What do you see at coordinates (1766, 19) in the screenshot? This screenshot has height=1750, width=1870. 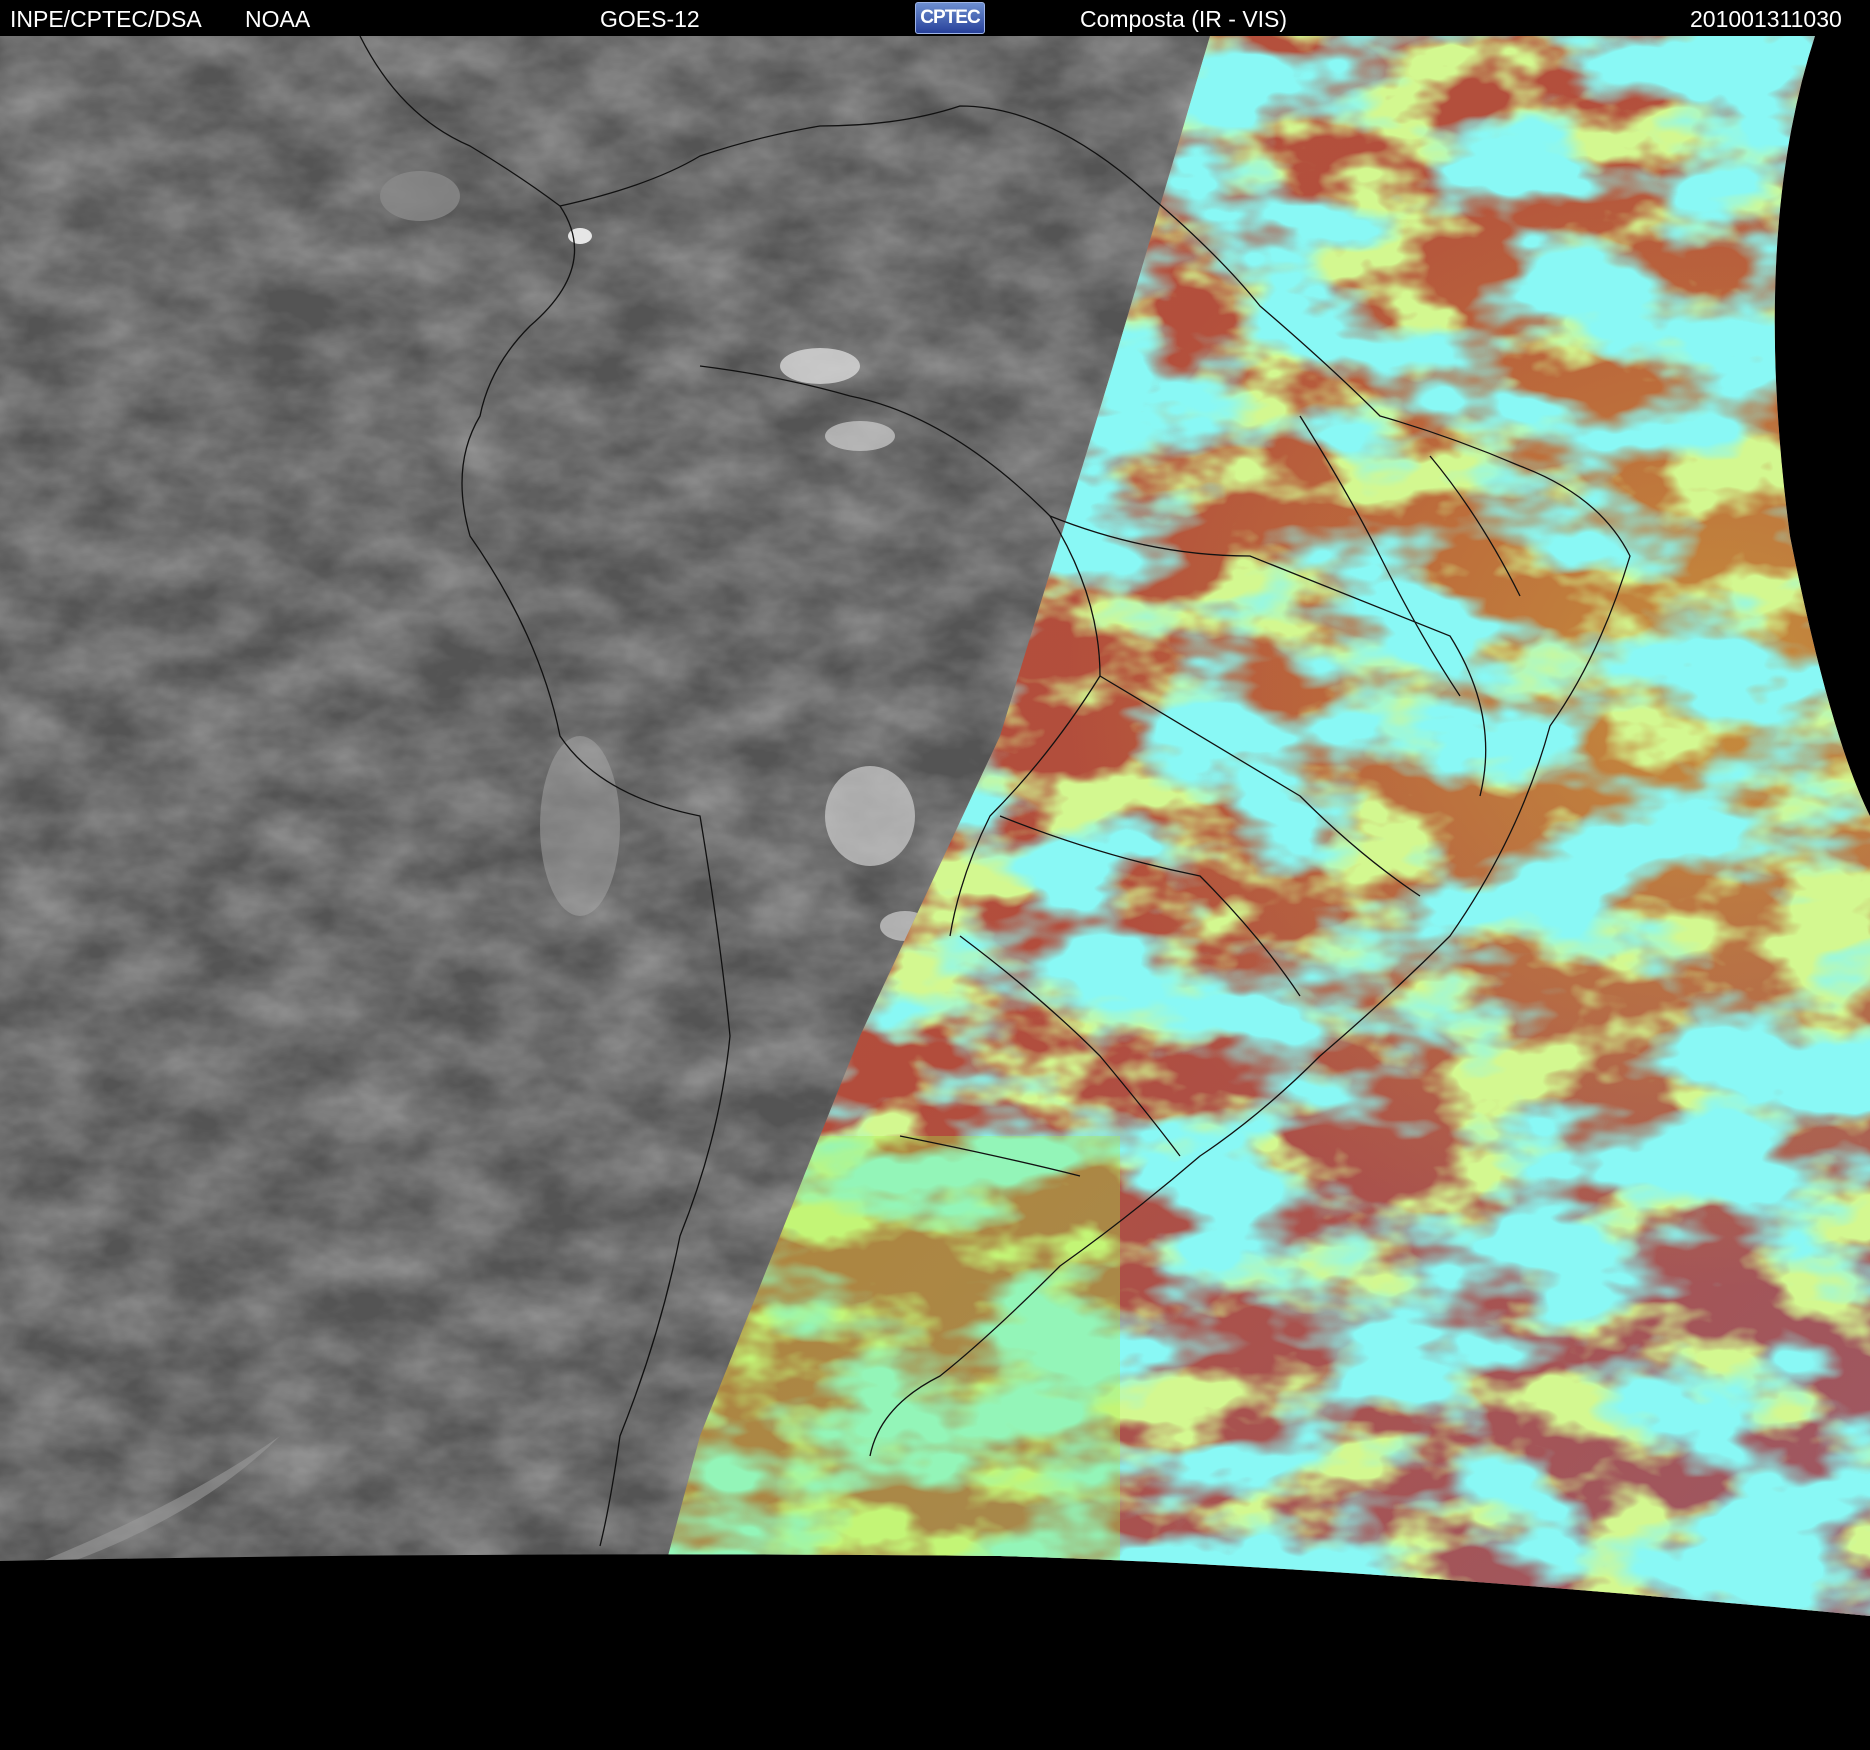 I see `timestamp-label: 201001311030` at bounding box center [1766, 19].